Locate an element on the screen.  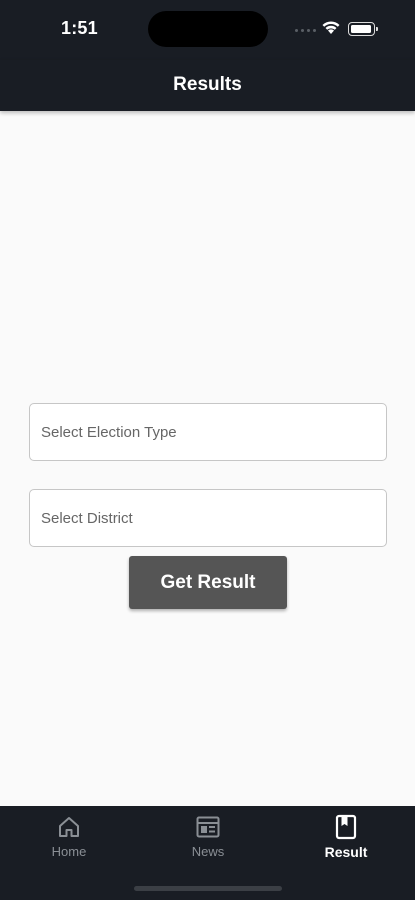
news-icon is located at coordinates (208, 827).